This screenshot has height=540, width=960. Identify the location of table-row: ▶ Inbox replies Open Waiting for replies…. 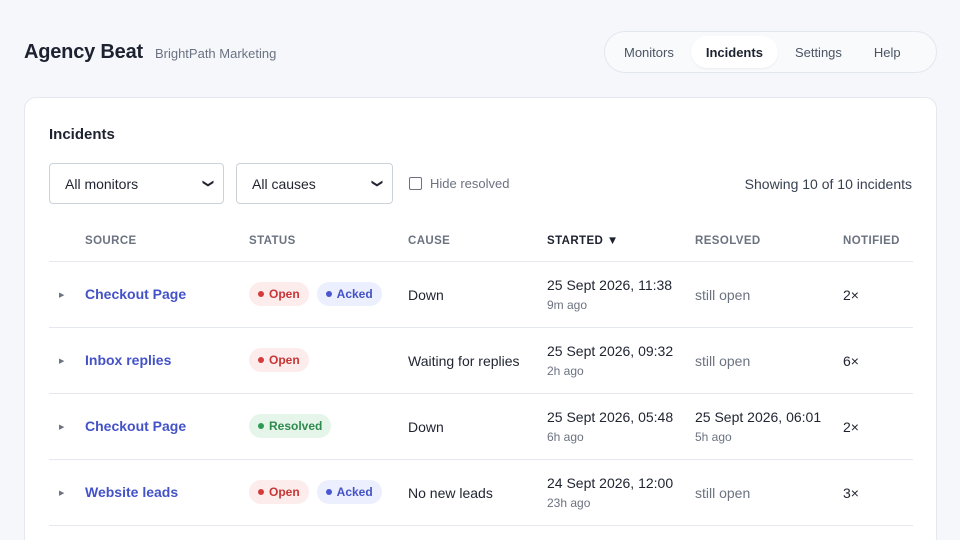
(481, 361).